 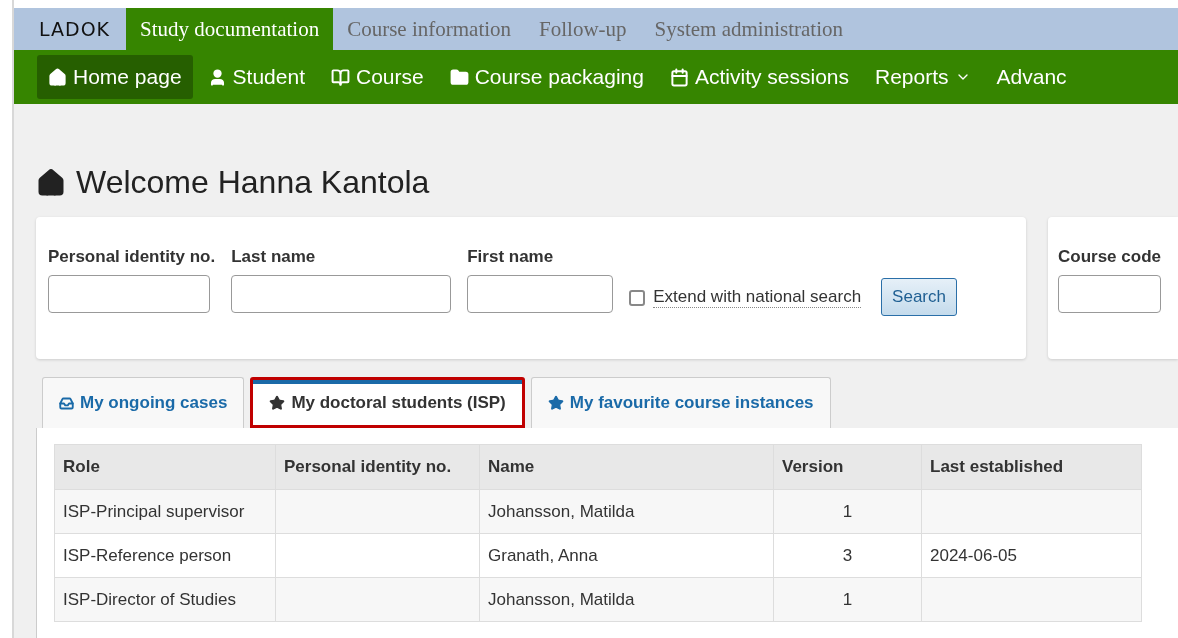 I want to click on section-tab: Follow-up, so click(x=583, y=29).